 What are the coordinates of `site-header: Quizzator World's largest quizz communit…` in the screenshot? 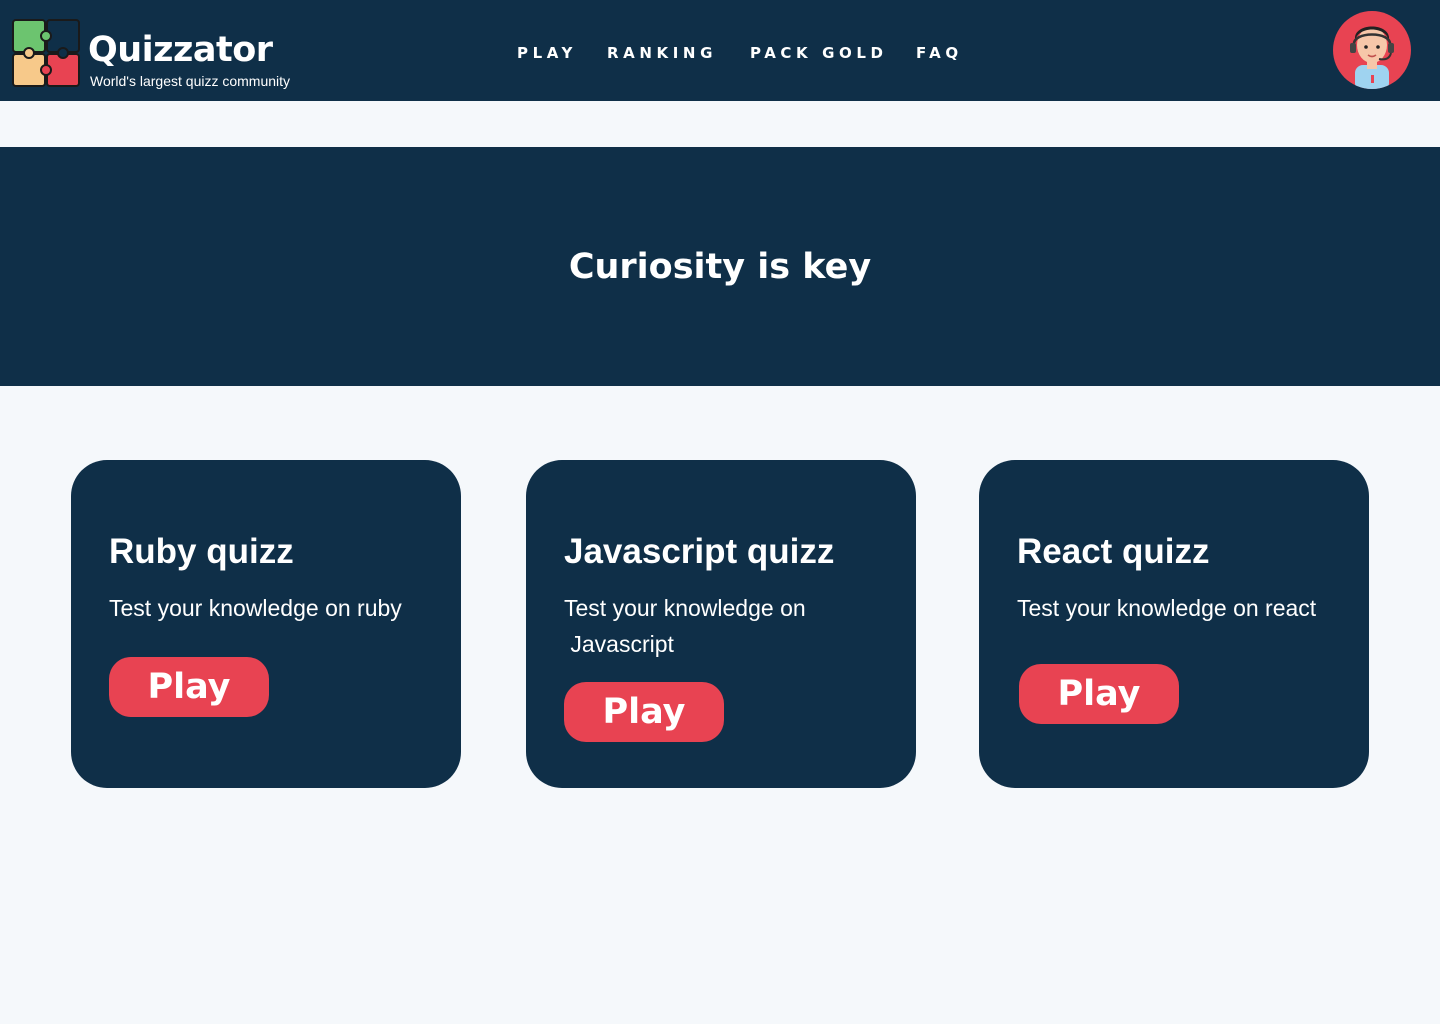 It's located at (720, 50).